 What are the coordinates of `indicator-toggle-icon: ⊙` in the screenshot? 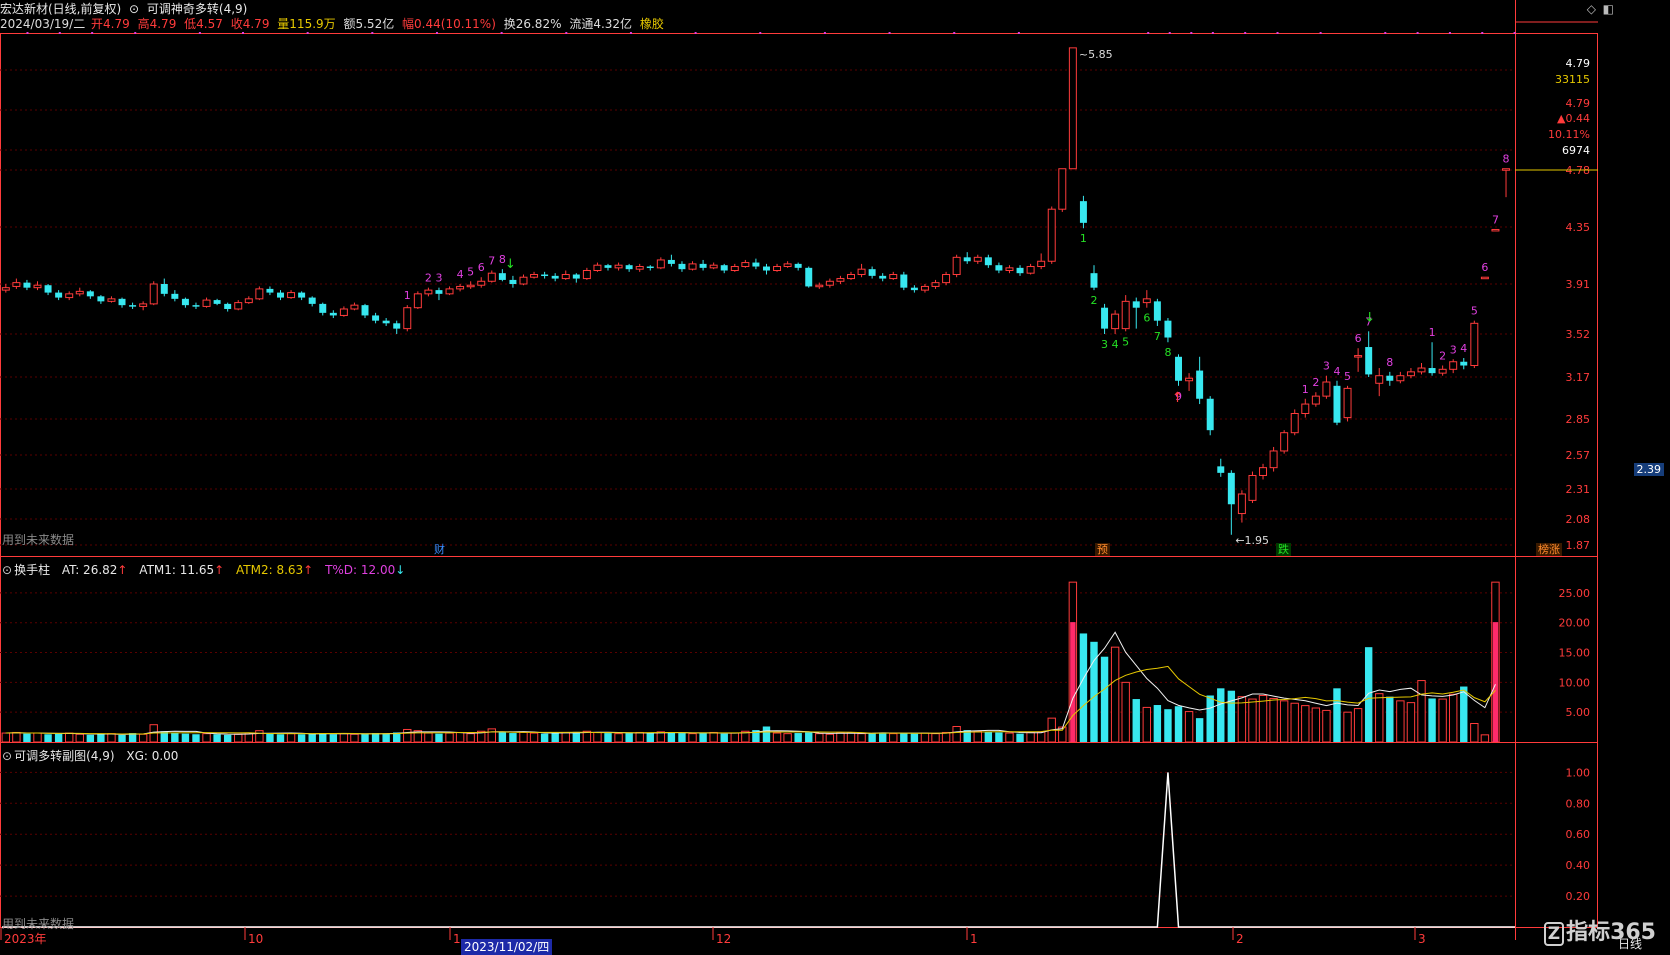 It's located at (134, 9).